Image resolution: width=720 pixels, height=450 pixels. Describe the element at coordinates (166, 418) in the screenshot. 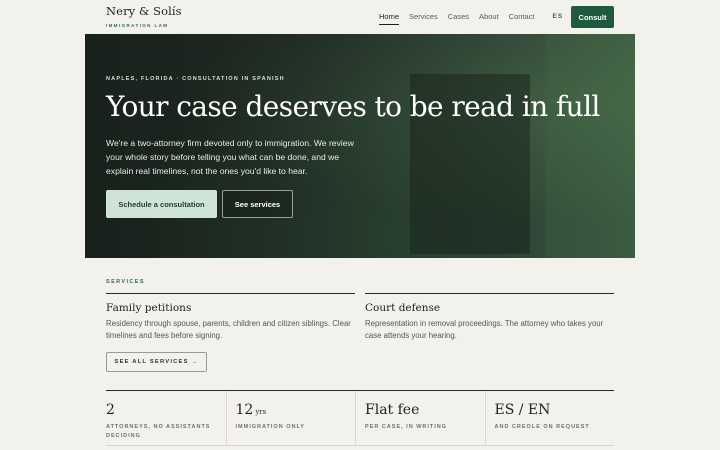

I see `stat-item: 2 ATTORNEYS, NO ASSISTANTS DECIDING` at that location.